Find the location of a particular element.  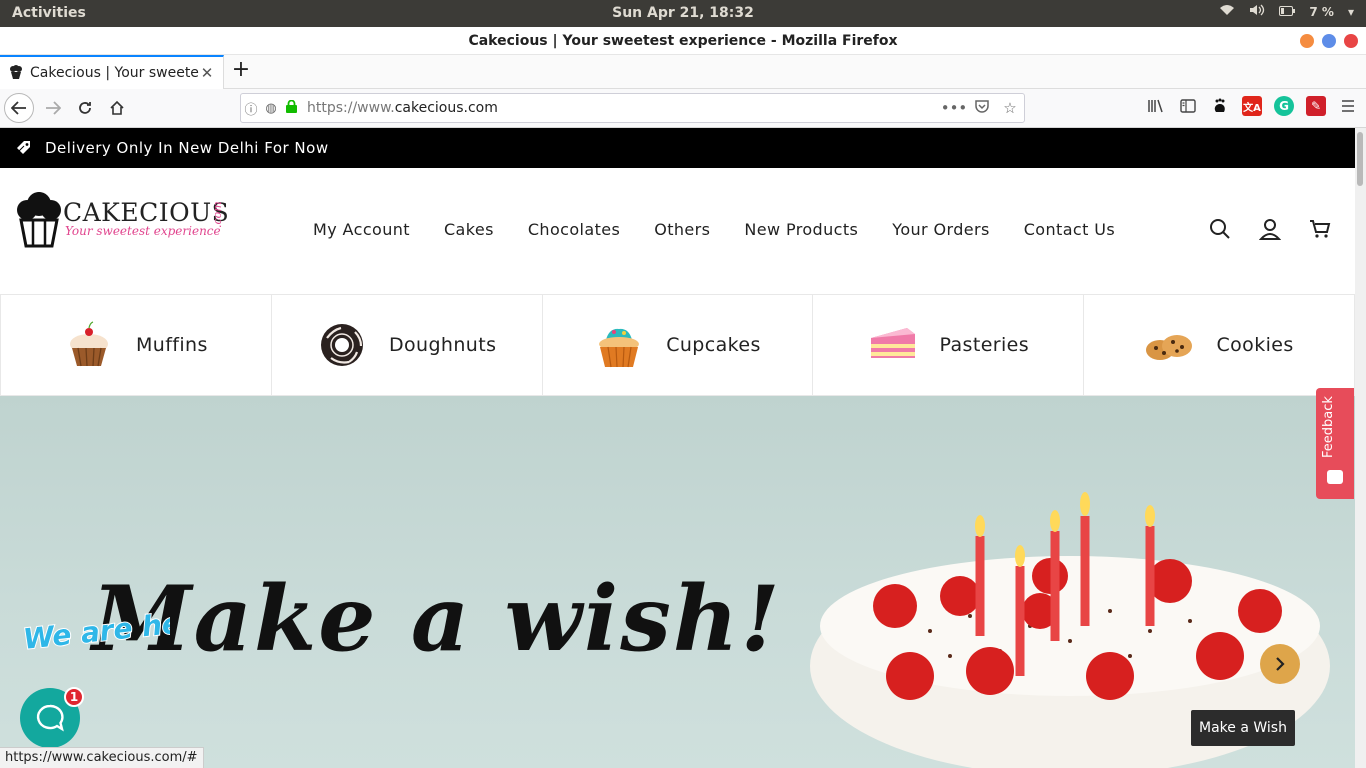

bookmark-star-icon: ☆ is located at coordinates (1010, 108).